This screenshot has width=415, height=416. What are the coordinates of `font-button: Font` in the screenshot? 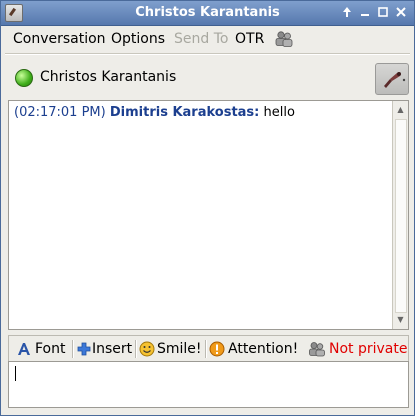 It's located at (41, 349).